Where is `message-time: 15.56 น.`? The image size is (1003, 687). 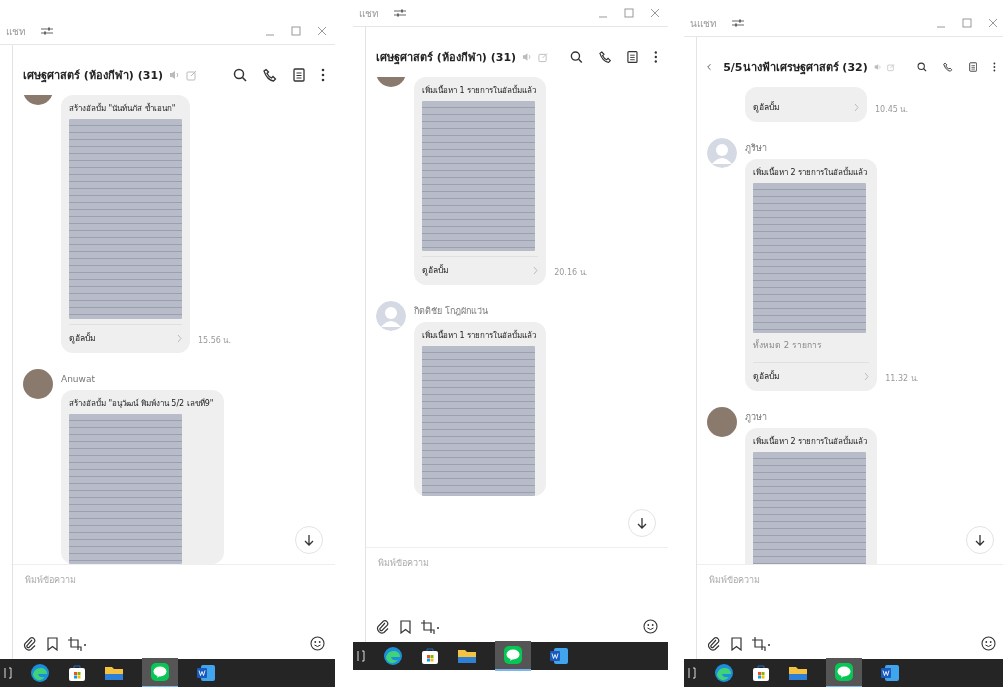 message-time: 15.56 น. is located at coordinates (214, 341).